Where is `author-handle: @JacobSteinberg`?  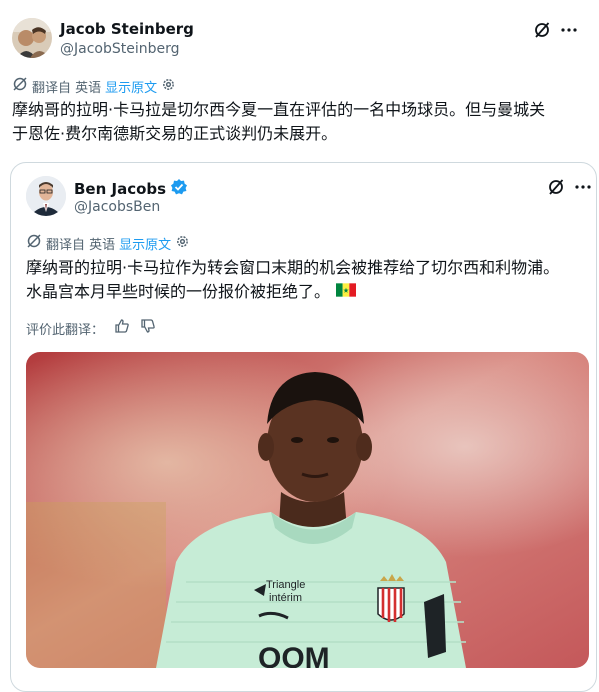 author-handle: @JacobSteinberg is located at coordinates (120, 49).